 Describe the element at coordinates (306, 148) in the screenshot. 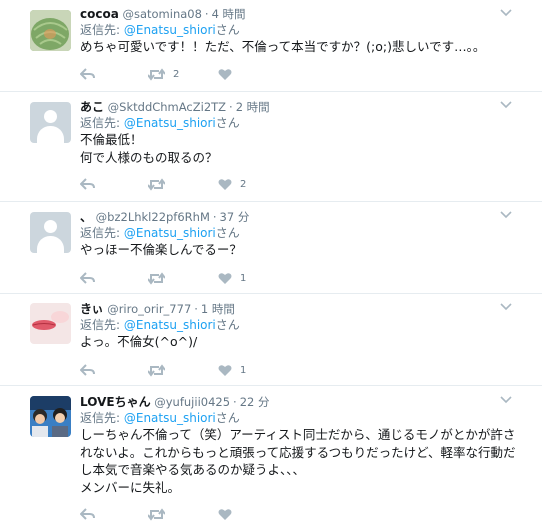

I see `tweet-text: 不倫最低！ 何で人様のもの取るの？` at that location.